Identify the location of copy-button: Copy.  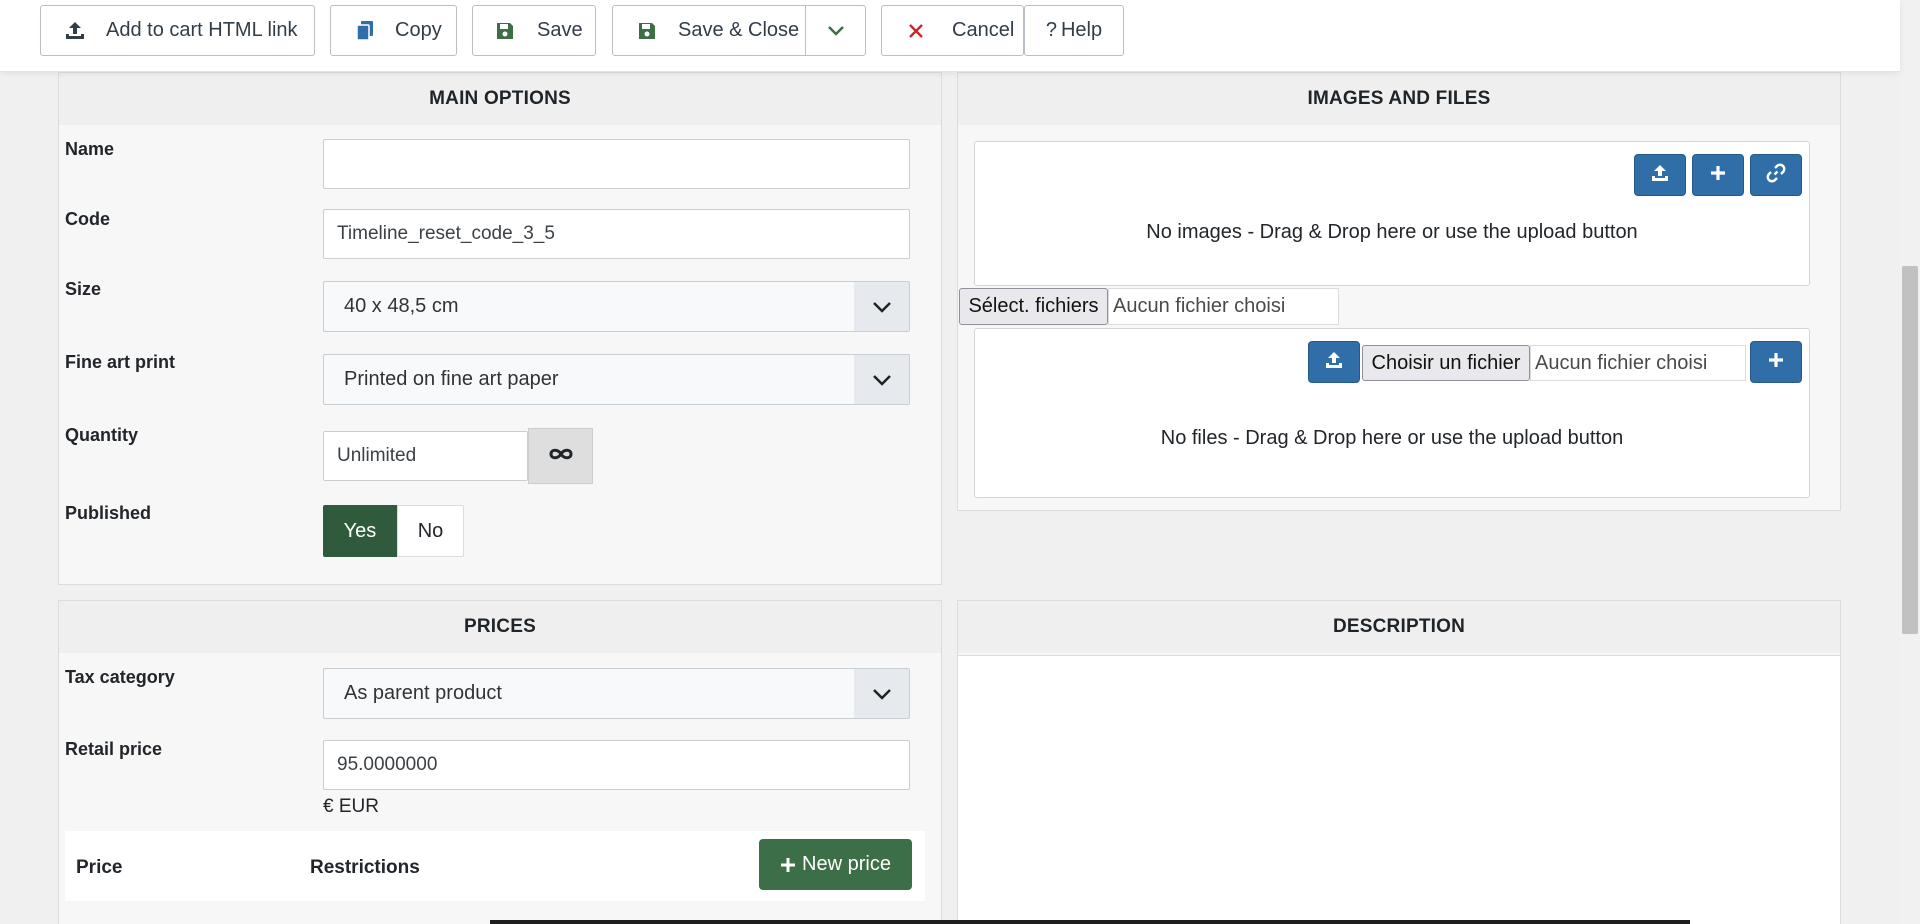
(393, 30).